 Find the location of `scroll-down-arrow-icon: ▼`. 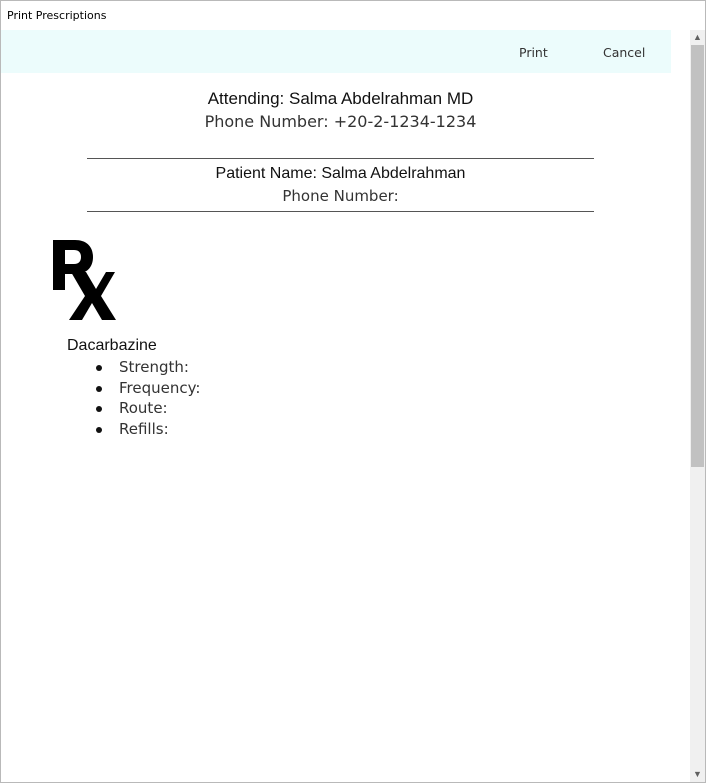

scroll-down-arrow-icon: ▼ is located at coordinates (697, 774).